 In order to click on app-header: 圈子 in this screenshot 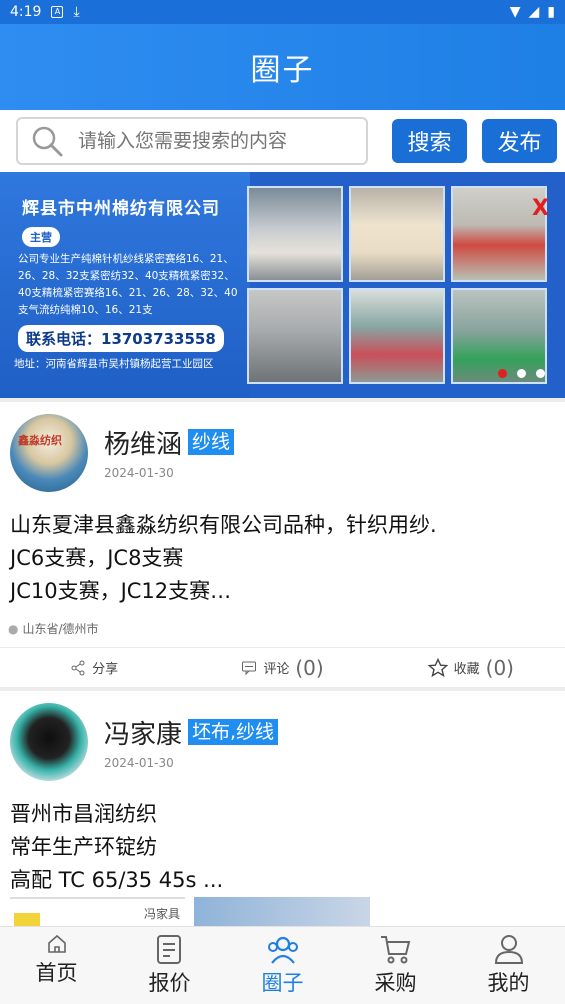, I will do `click(282, 67)`.